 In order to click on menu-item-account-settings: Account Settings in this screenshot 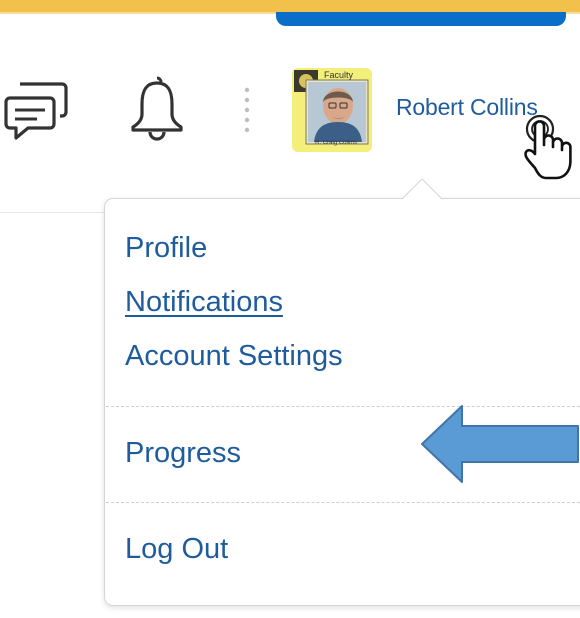, I will do `click(234, 356)`.